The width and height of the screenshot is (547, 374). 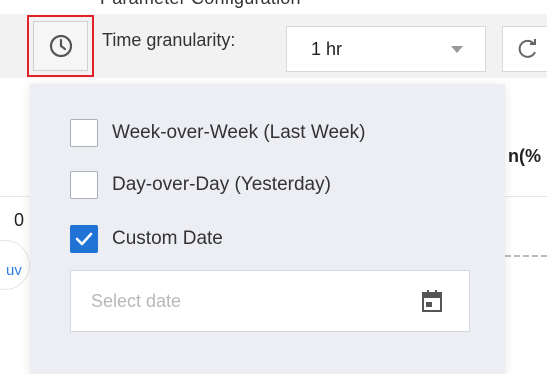 I want to click on checkbox-custom-date, so click(x=84, y=239).